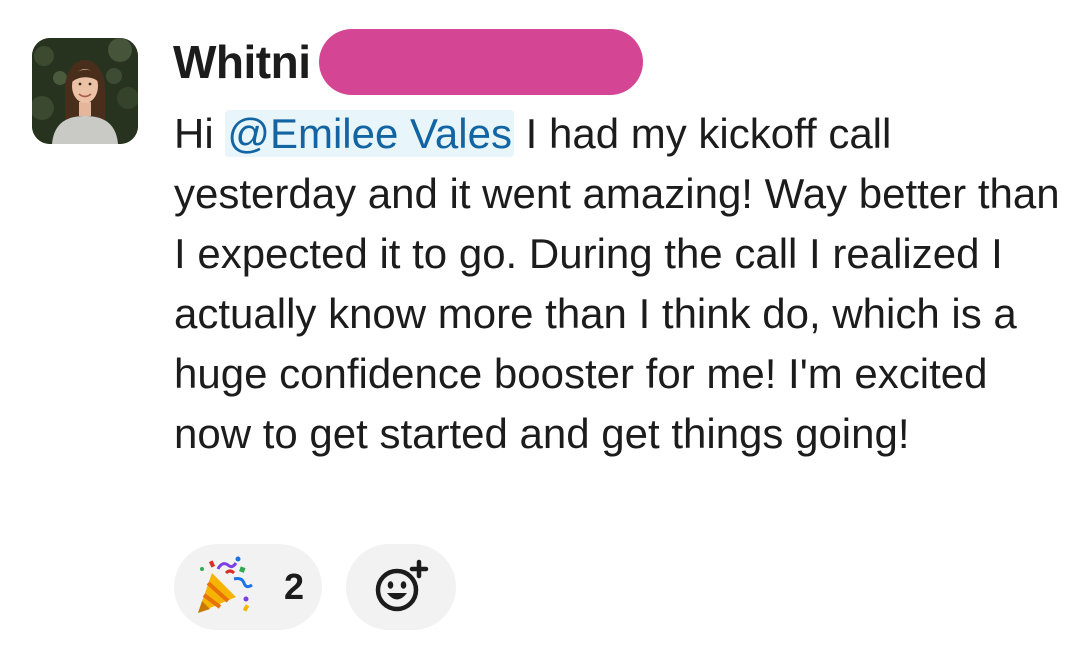 This screenshot has width=1080, height=660. What do you see at coordinates (225, 584) in the screenshot?
I see `party-popper-icon` at bounding box center [225, 584].